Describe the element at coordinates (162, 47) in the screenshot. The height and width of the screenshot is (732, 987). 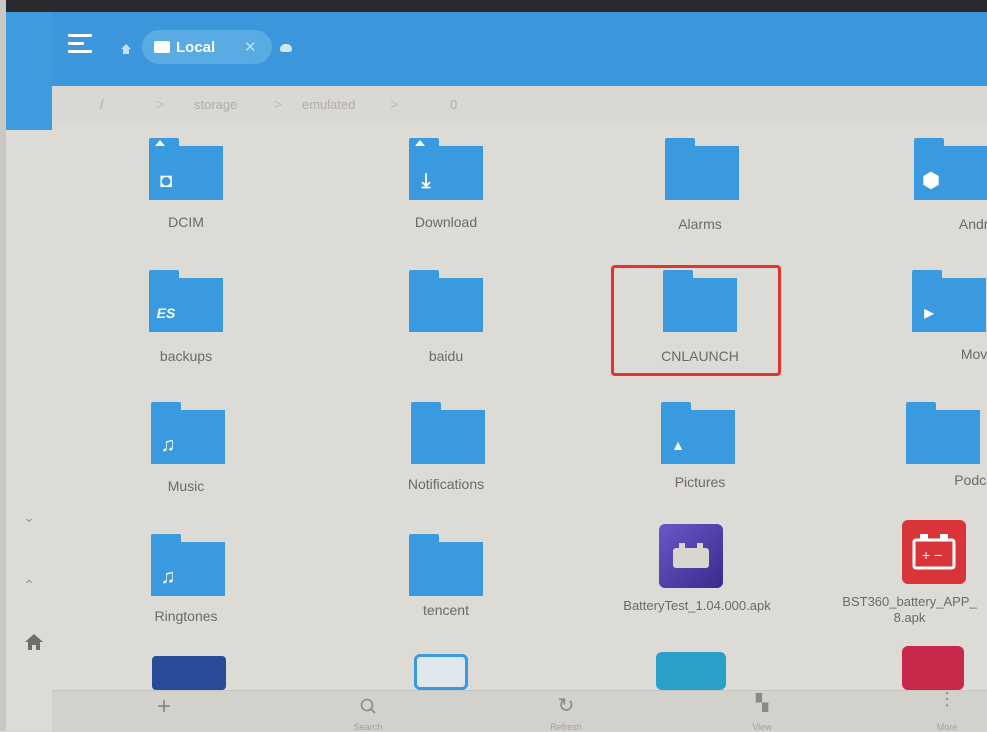
I see `storage-icon` at that location.